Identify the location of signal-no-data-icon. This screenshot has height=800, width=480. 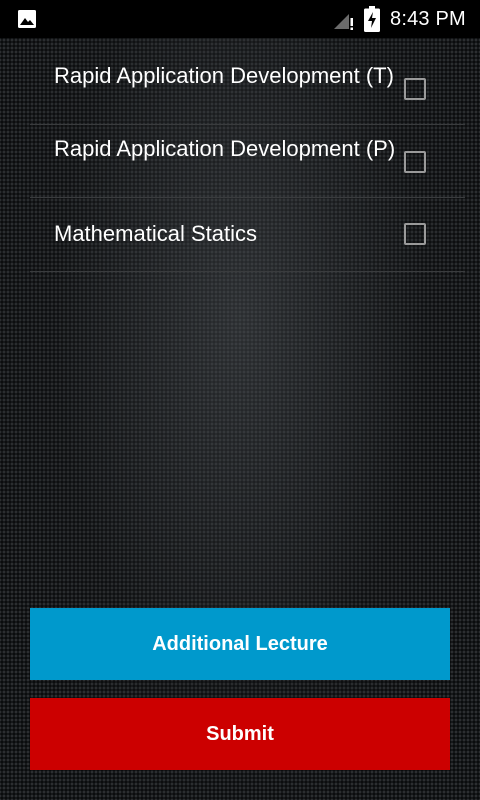
(343, 22).